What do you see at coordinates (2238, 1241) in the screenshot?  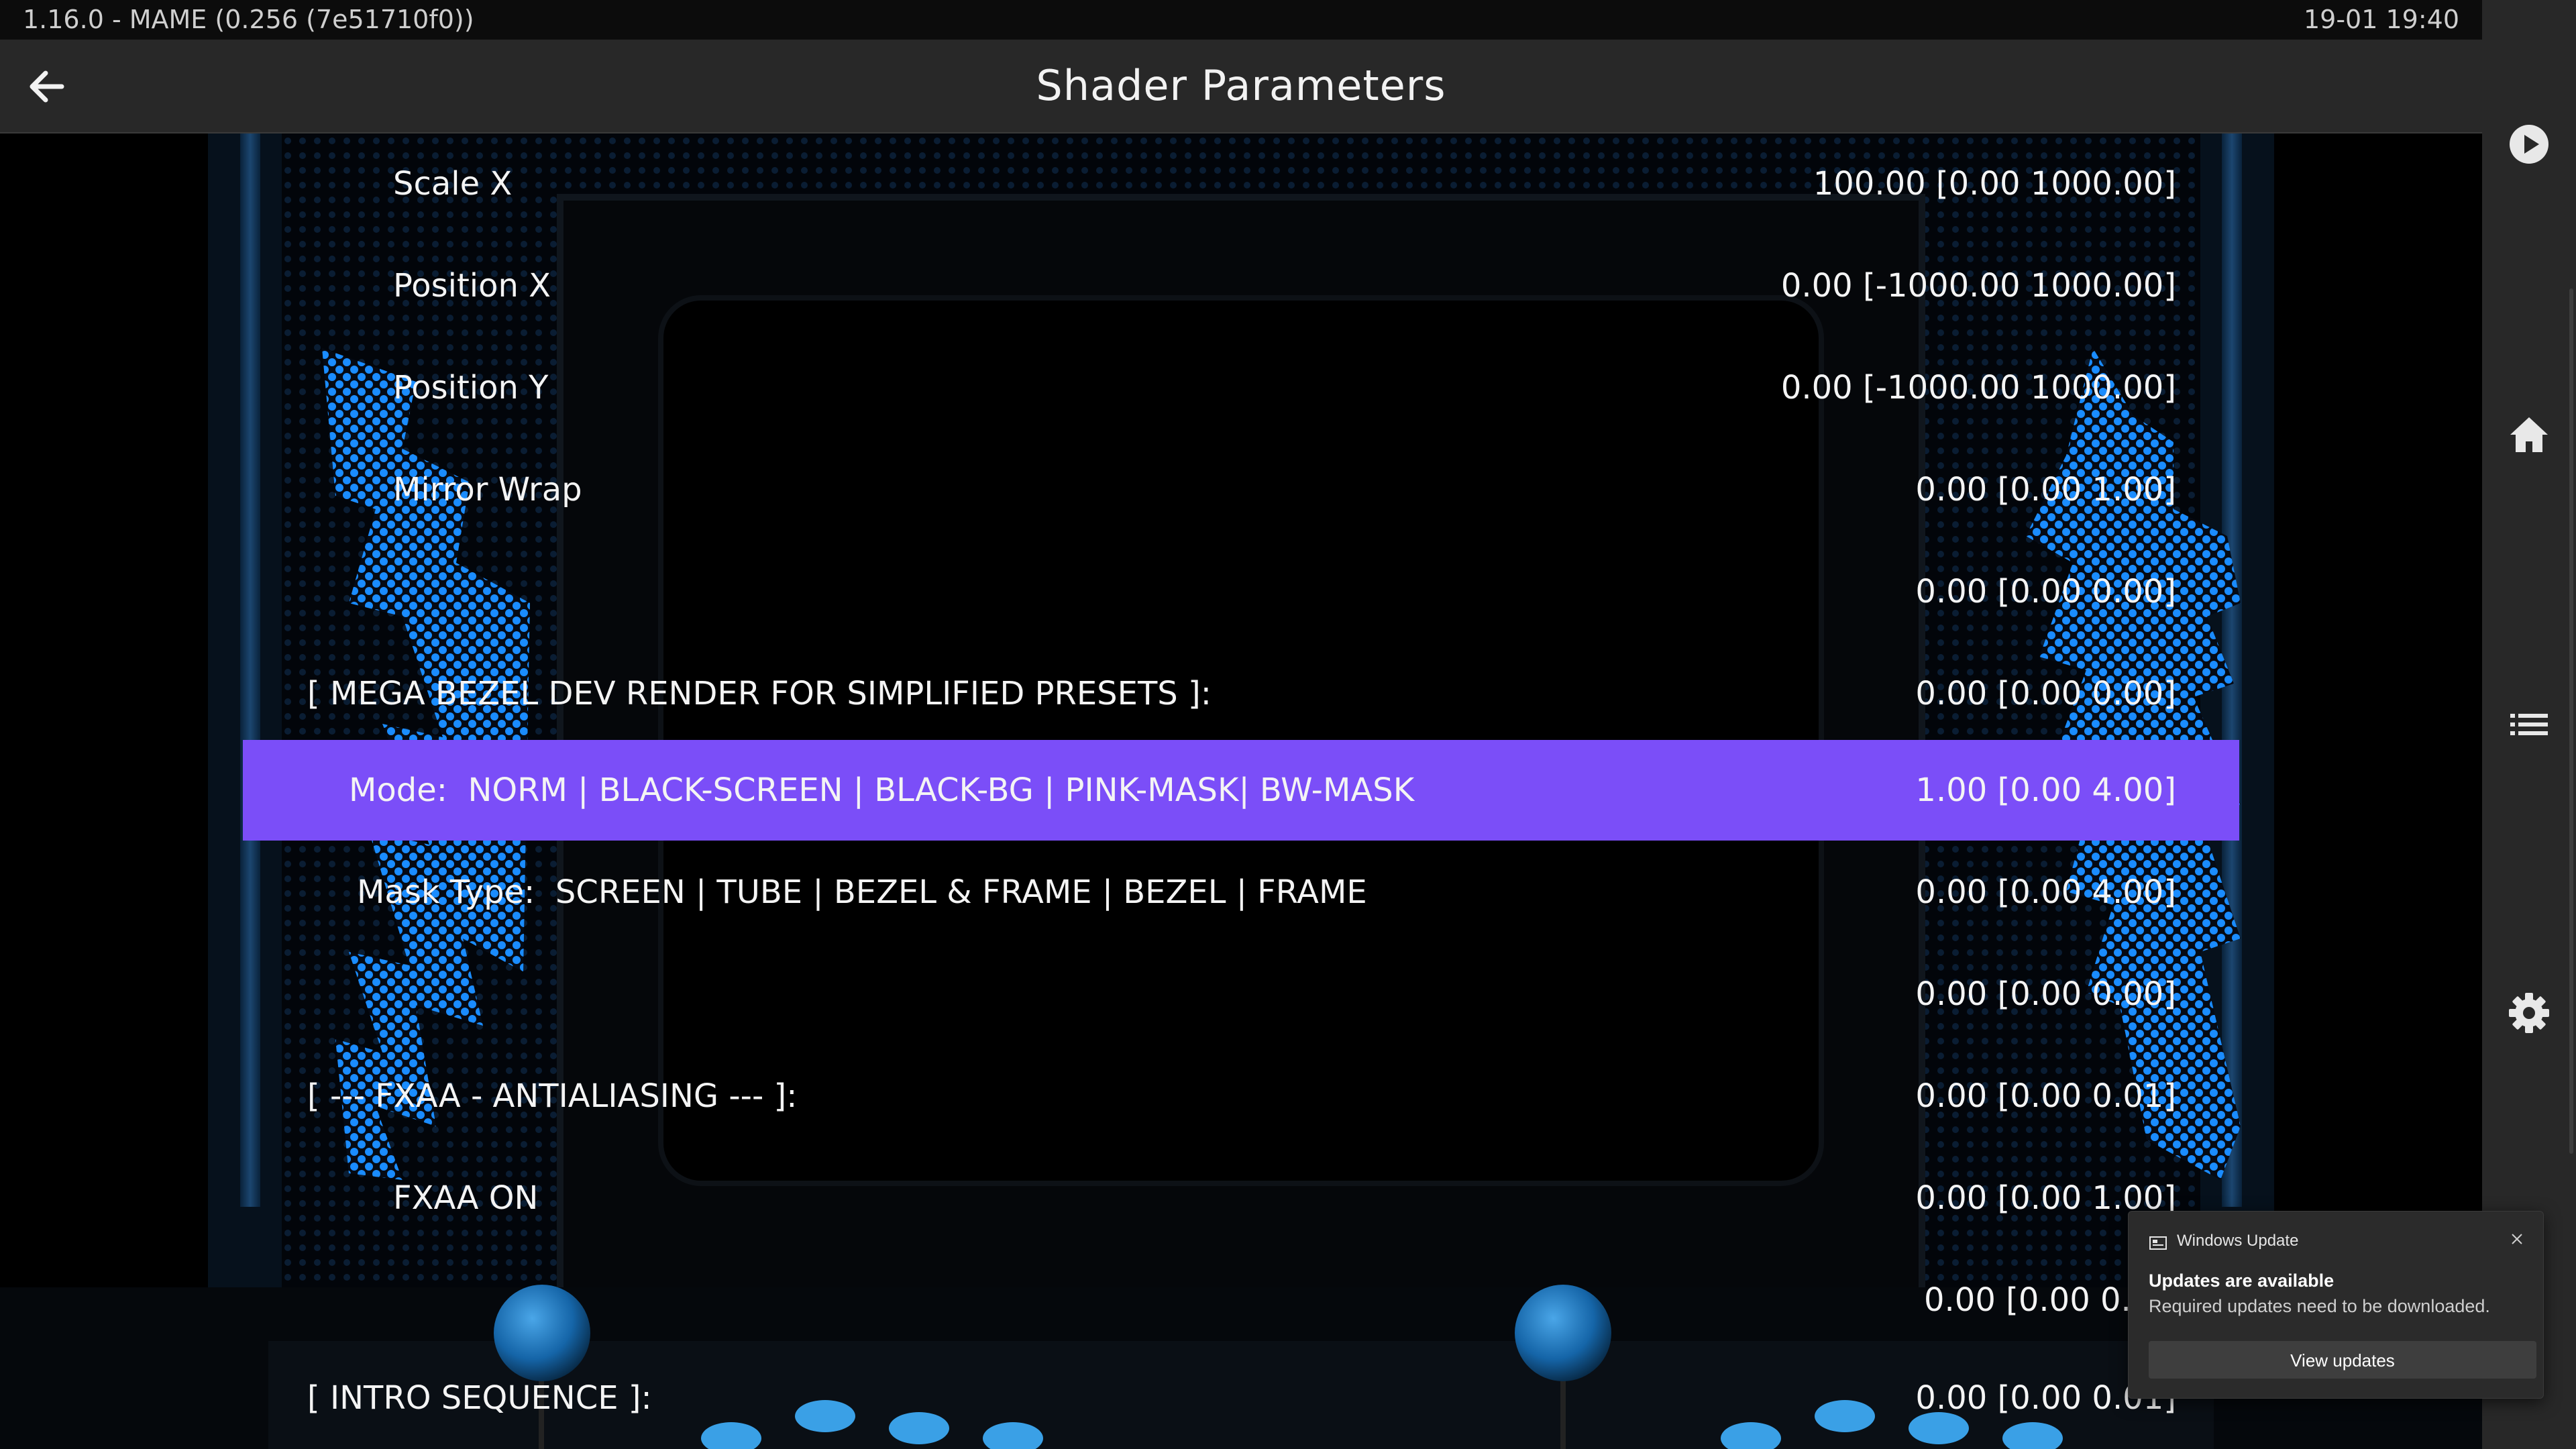 I see `notification-app-name: Windows Update` at bounding box center [2238, 1241].